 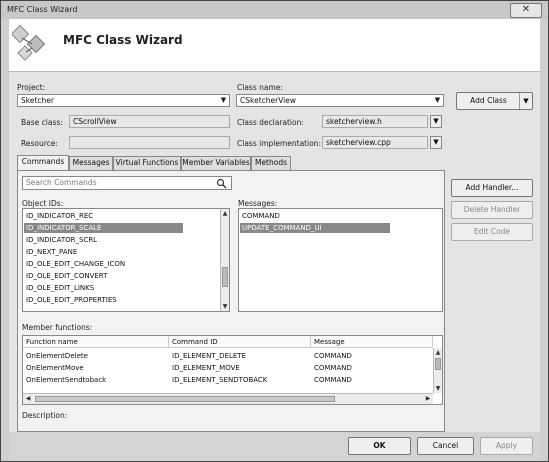 I want to click on tab-commands: Commands, so click(x=43, y=162).